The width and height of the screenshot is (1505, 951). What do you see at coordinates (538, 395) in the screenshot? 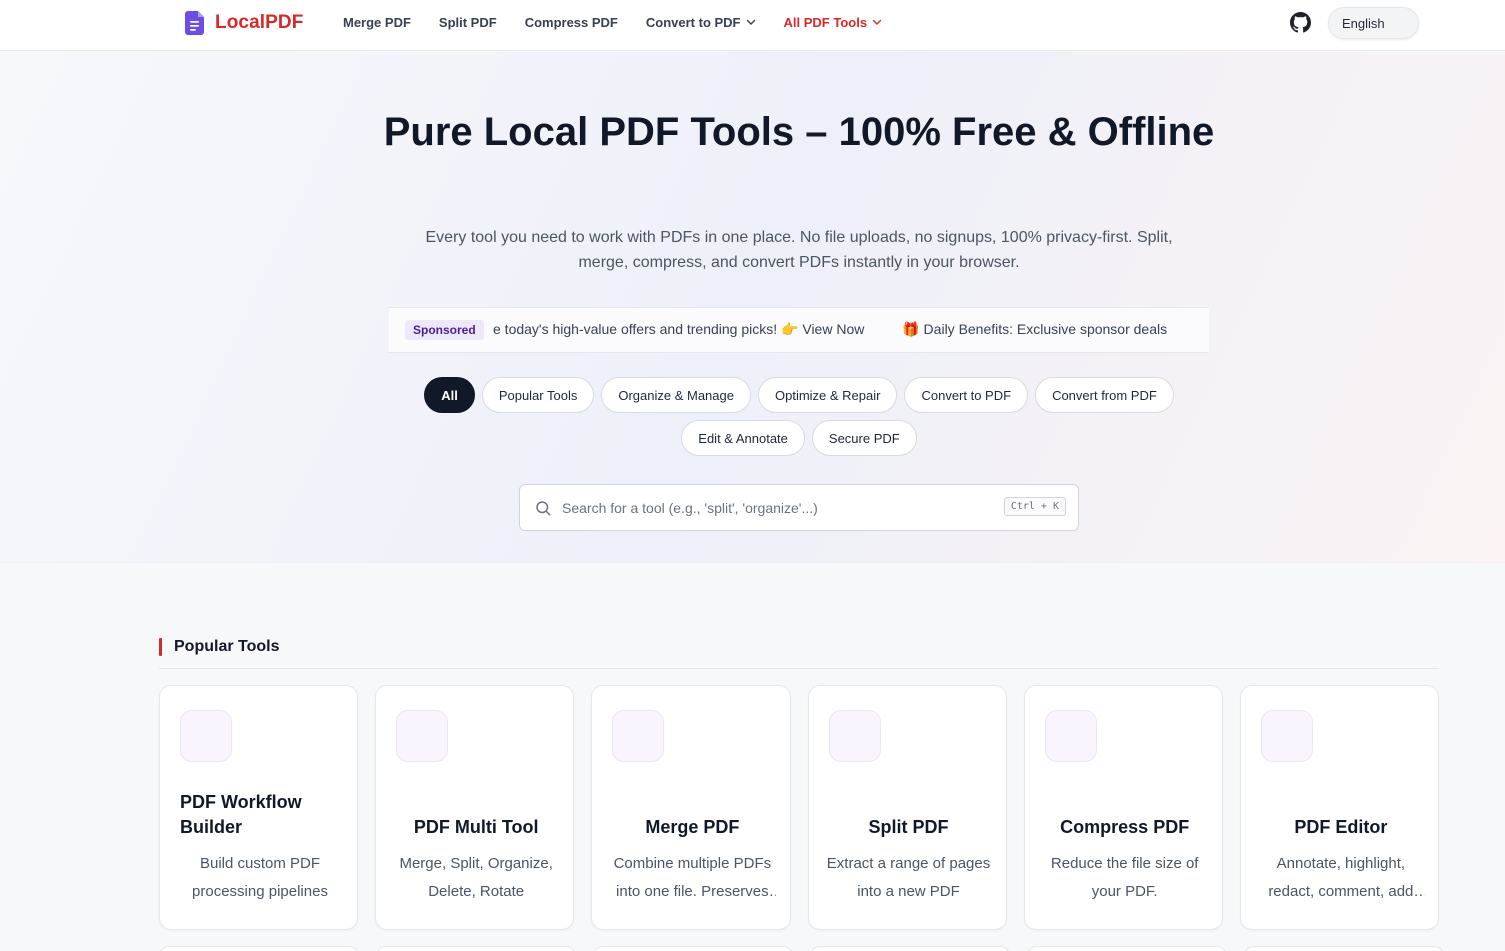
I see `category-chip-popular-tools: Popular Tools` at bounding box center [538, 395].